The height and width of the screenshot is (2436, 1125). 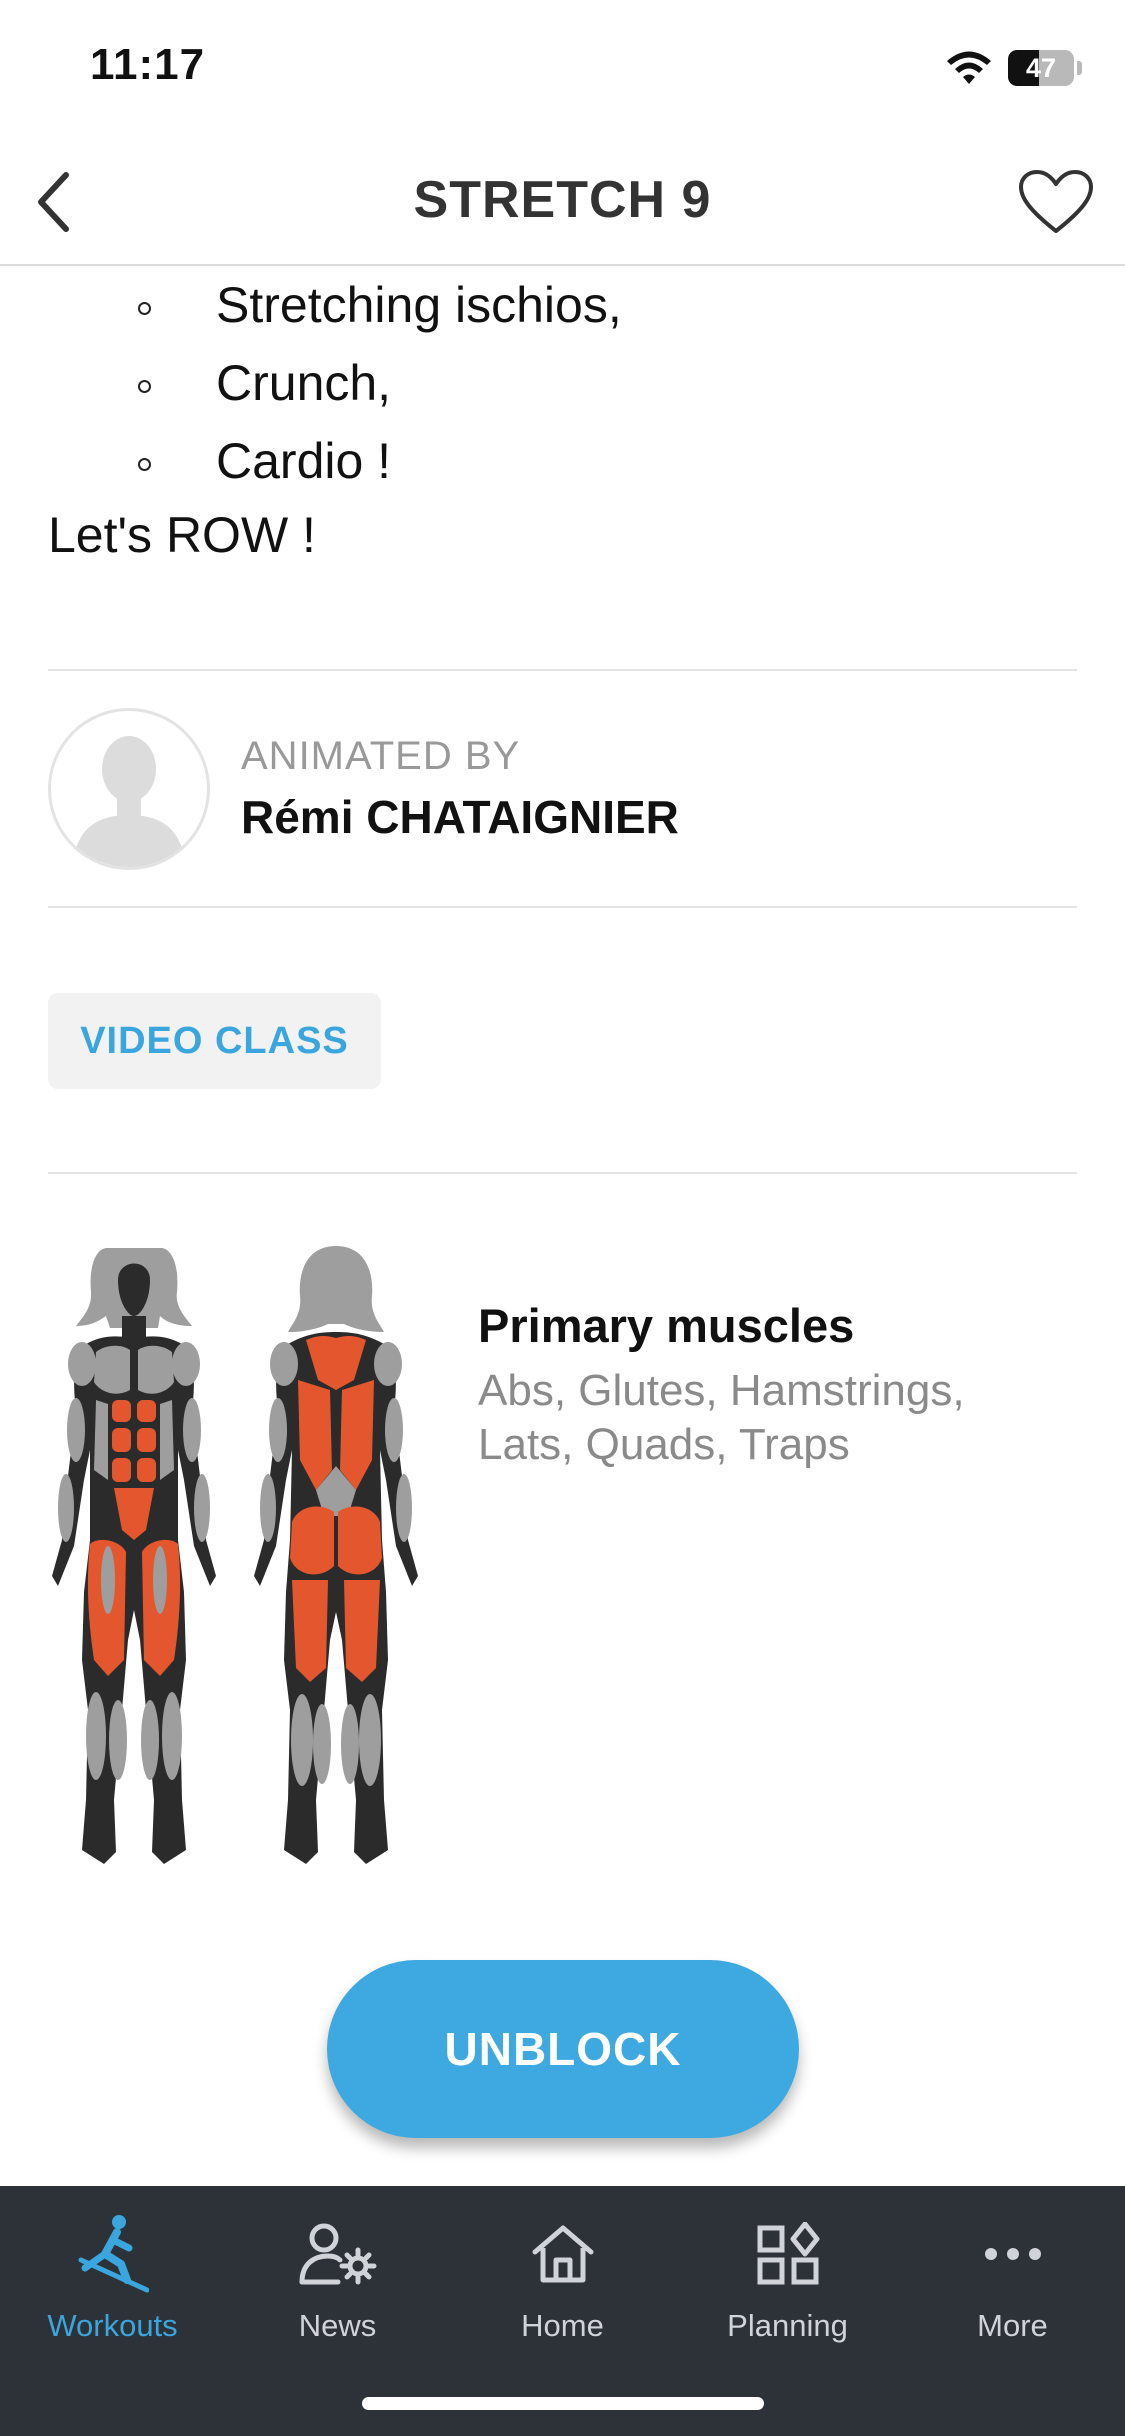 I want to click on tab-planning: Planning, so click(x=787, y=2276).